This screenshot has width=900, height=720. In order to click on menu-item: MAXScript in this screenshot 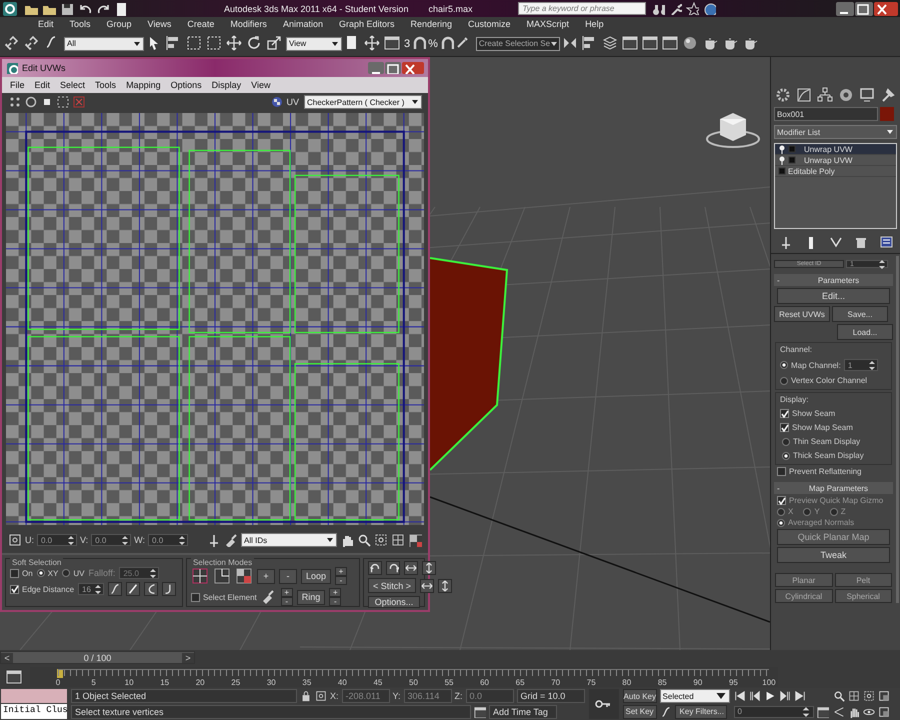, I will do `click(548, 24)`.